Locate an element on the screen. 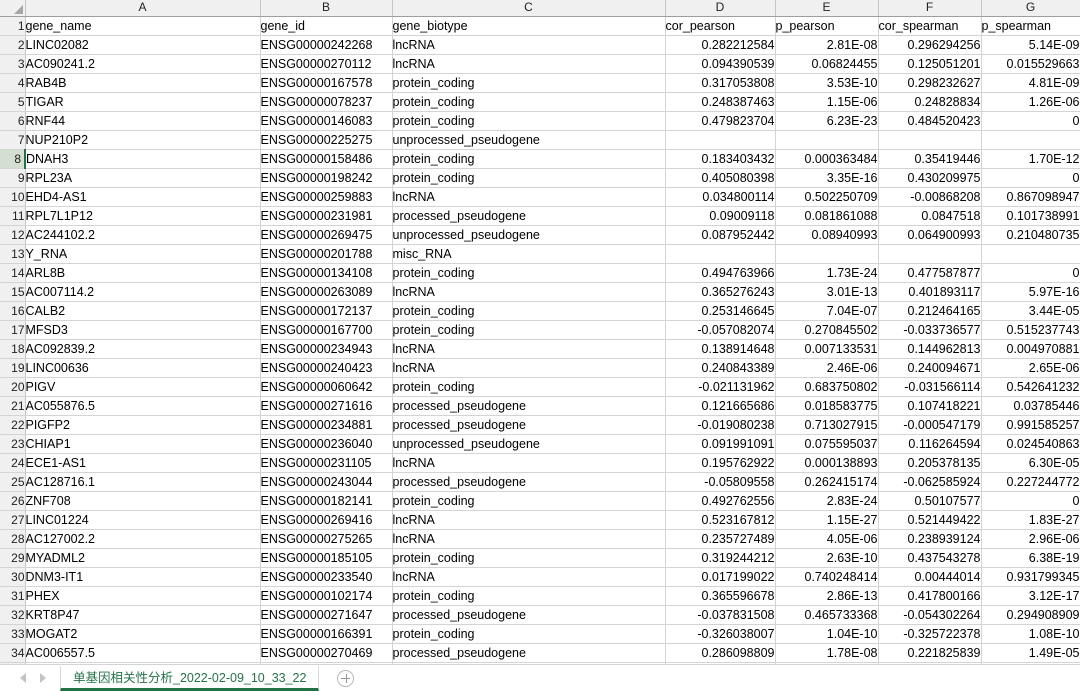  cell-F5: 0.24828834 is located at coordinates (930, 102).